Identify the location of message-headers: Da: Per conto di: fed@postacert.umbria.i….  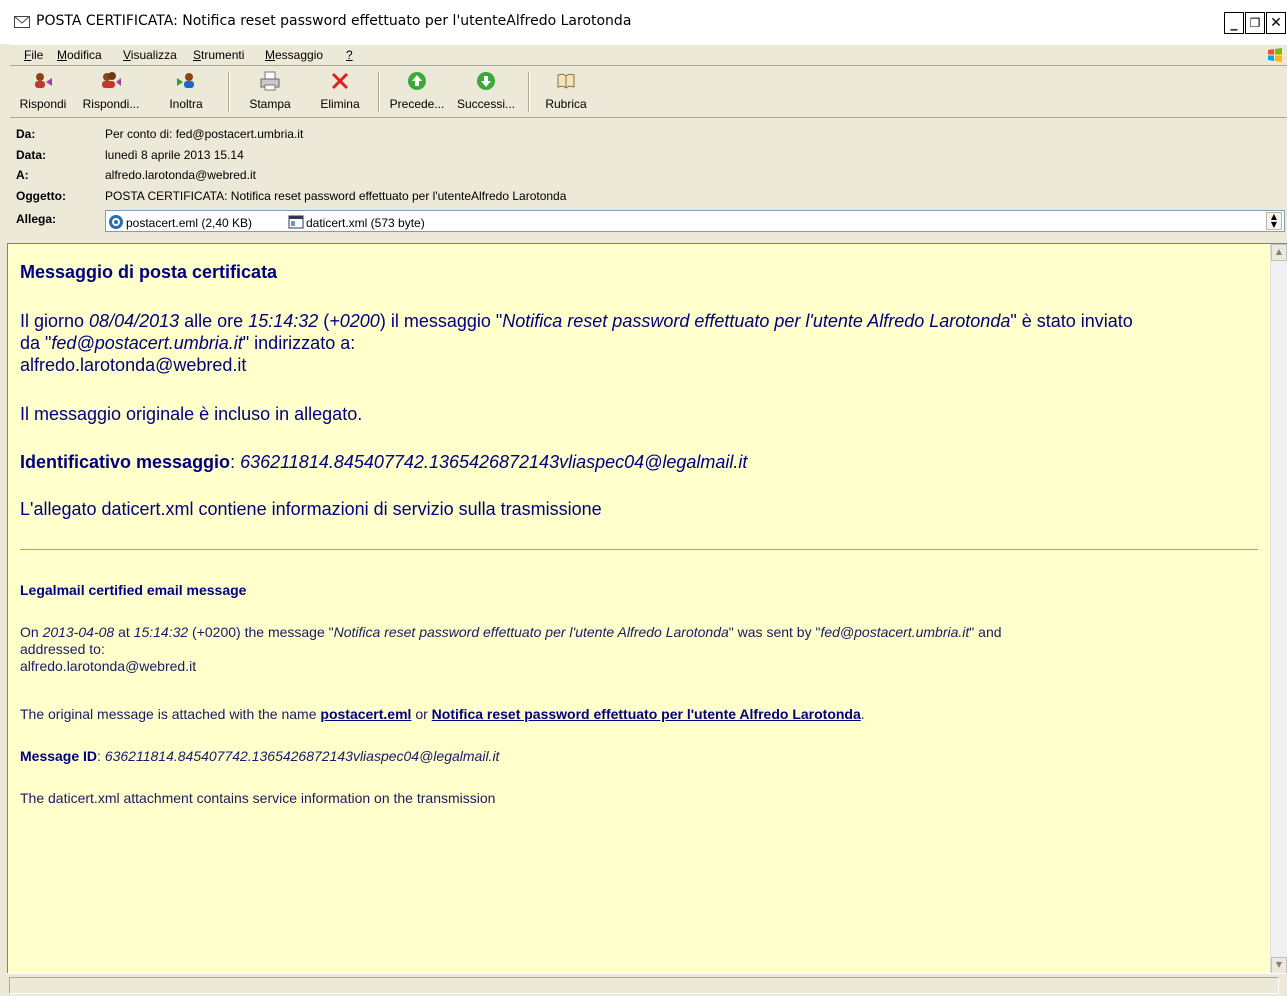
(648, 181).